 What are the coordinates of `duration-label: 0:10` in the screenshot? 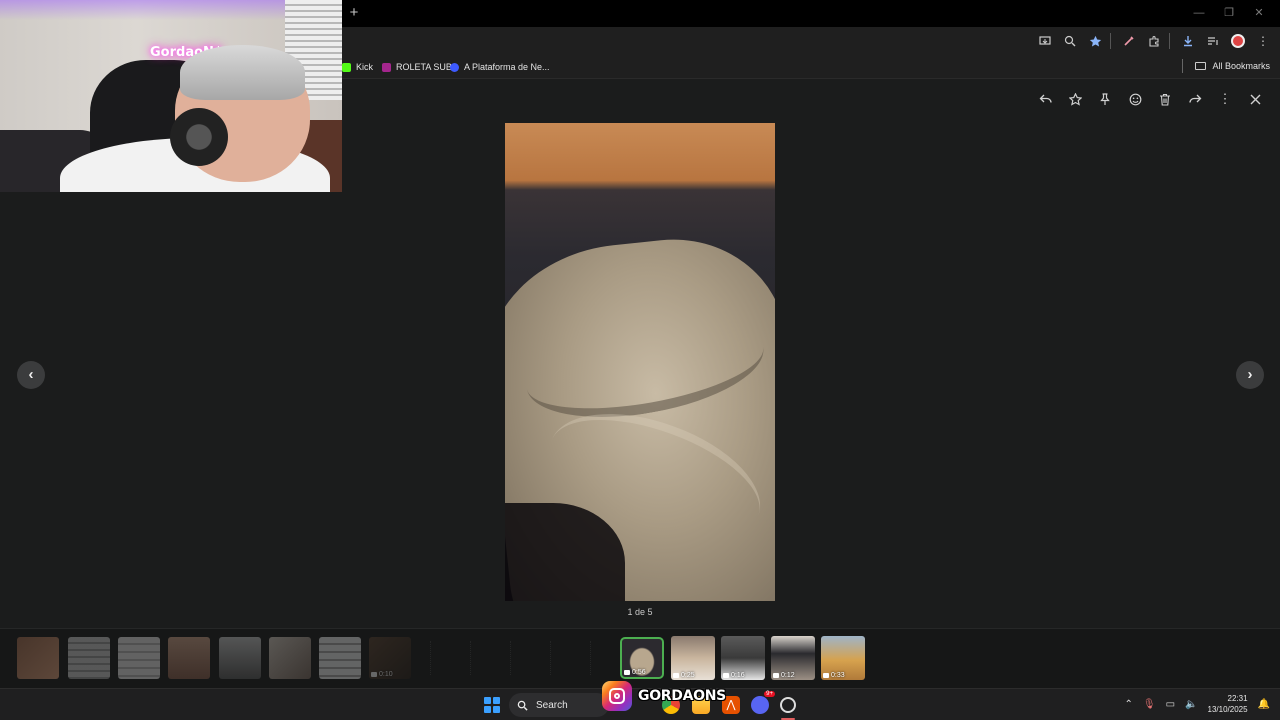 It's located at (386, 674).